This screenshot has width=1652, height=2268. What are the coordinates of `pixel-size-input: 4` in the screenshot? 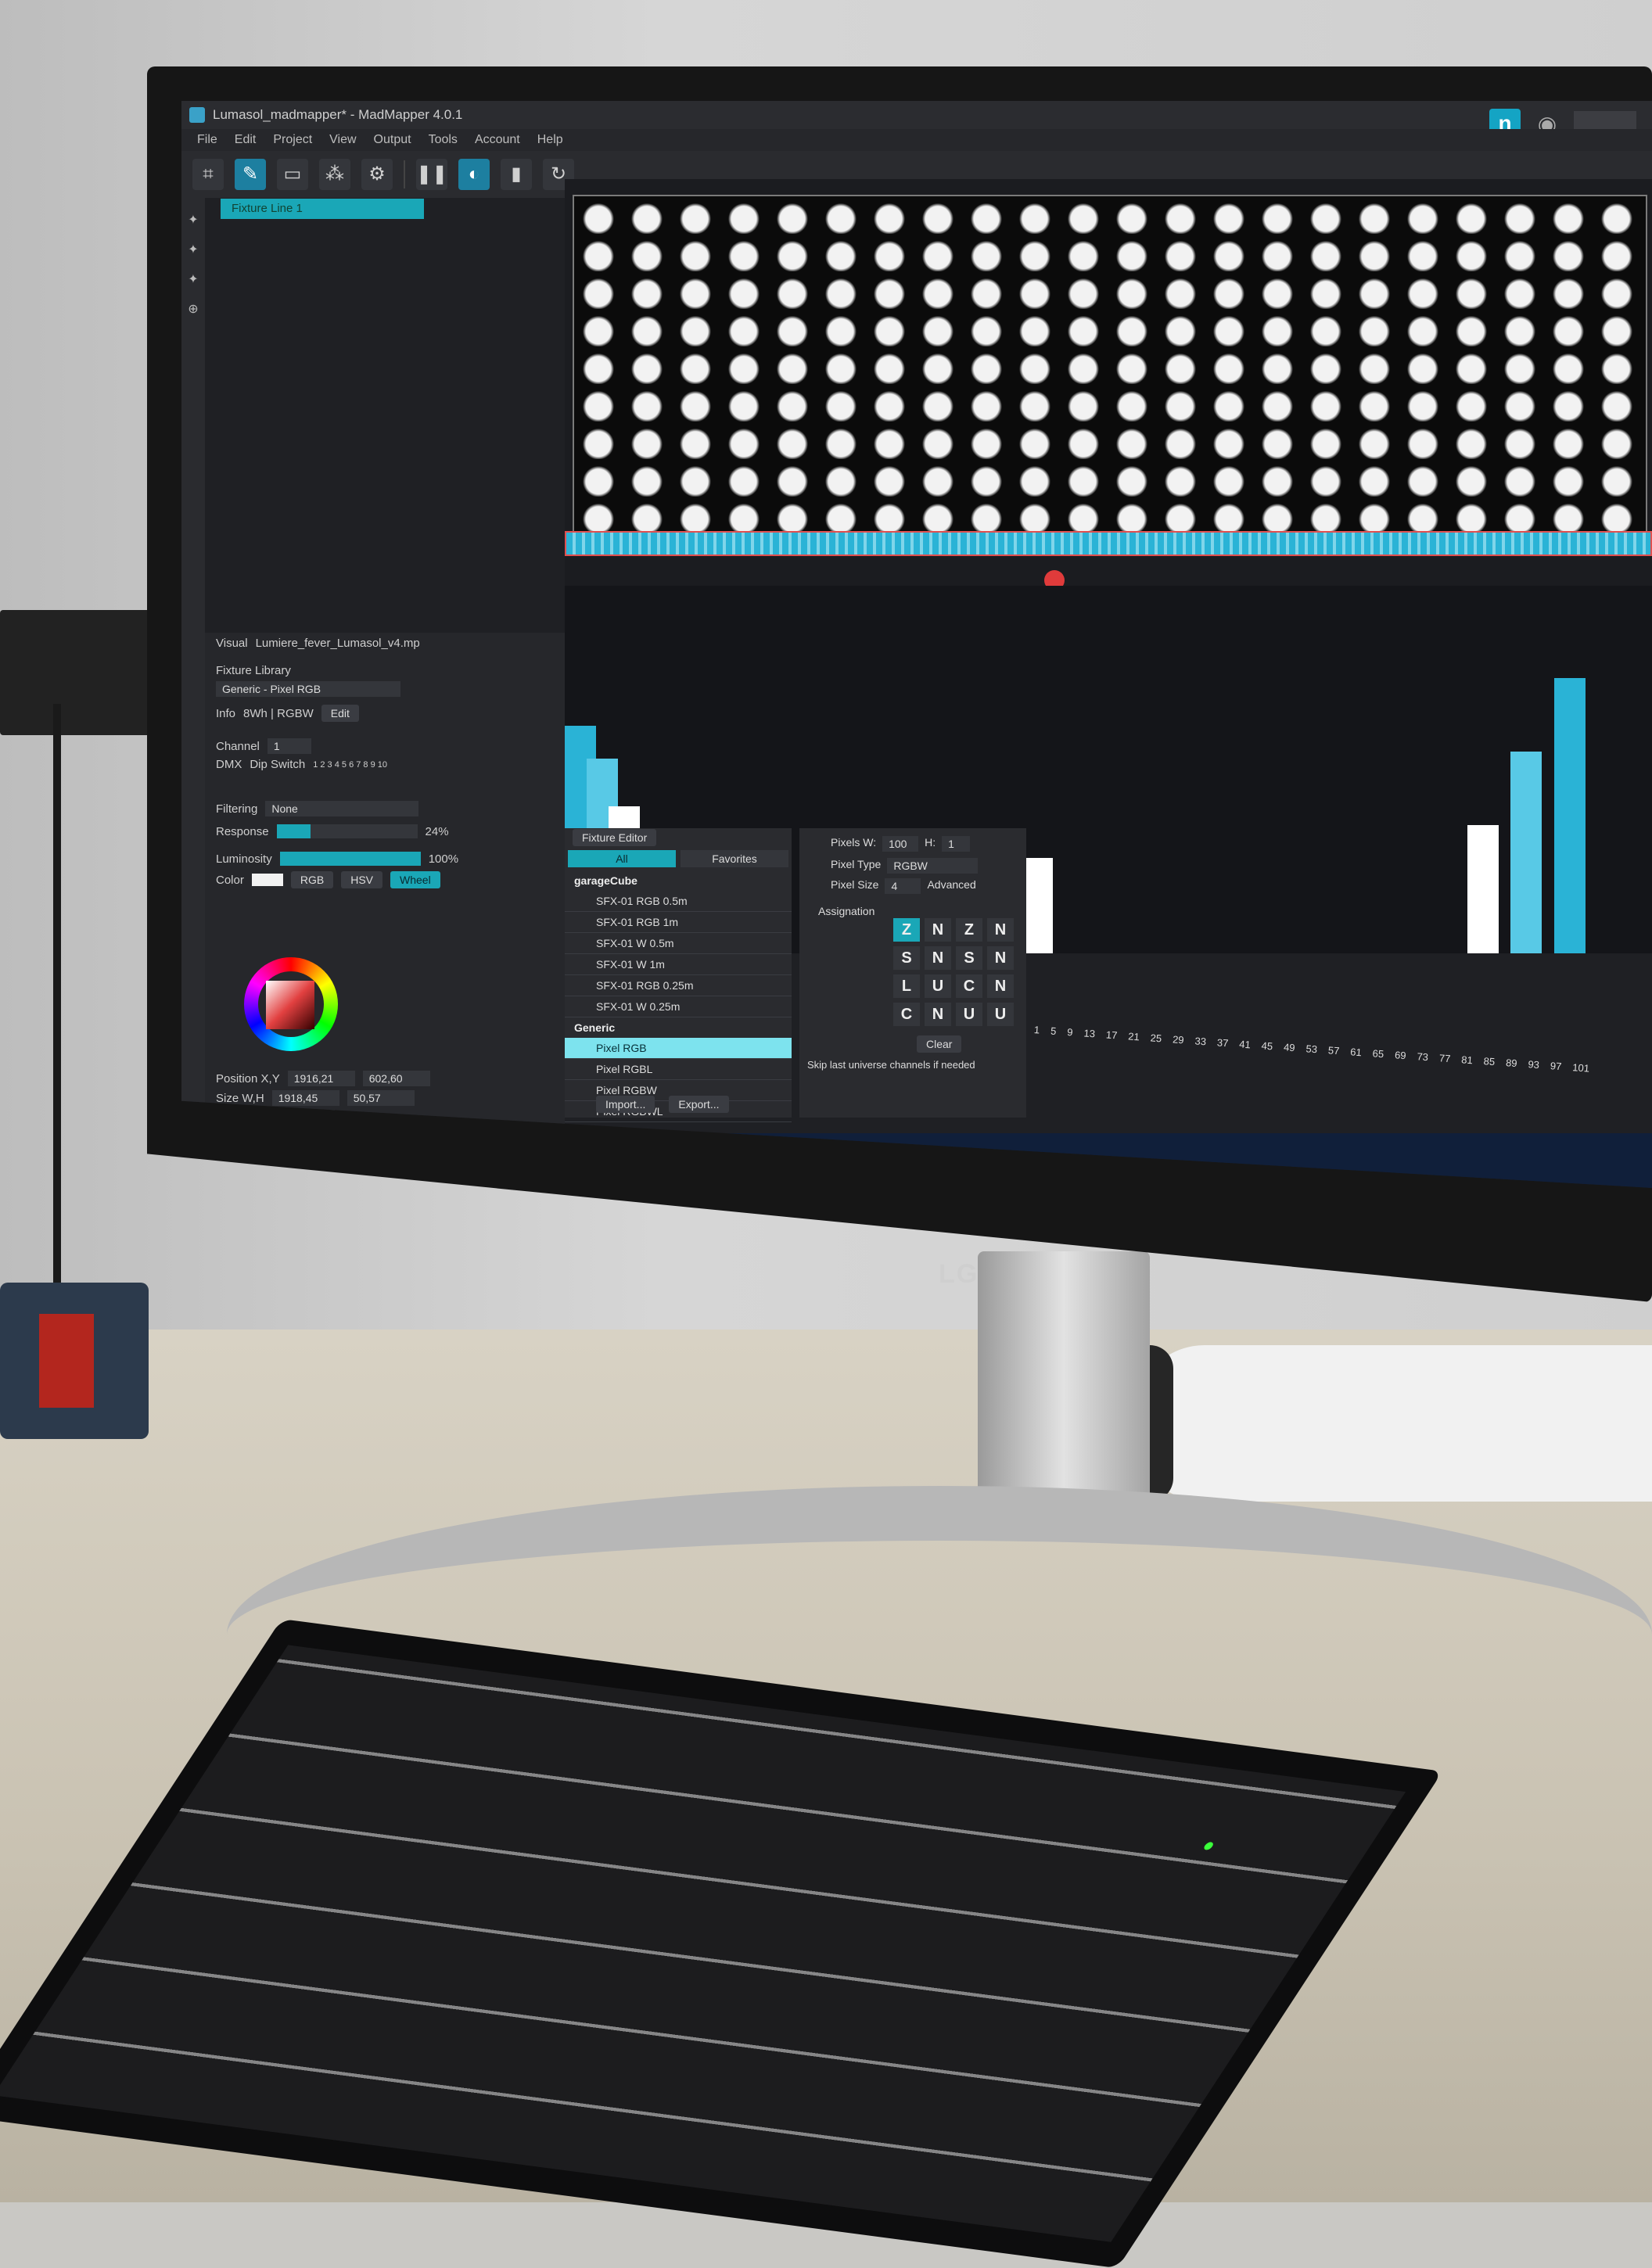 It's located at (903, 886).